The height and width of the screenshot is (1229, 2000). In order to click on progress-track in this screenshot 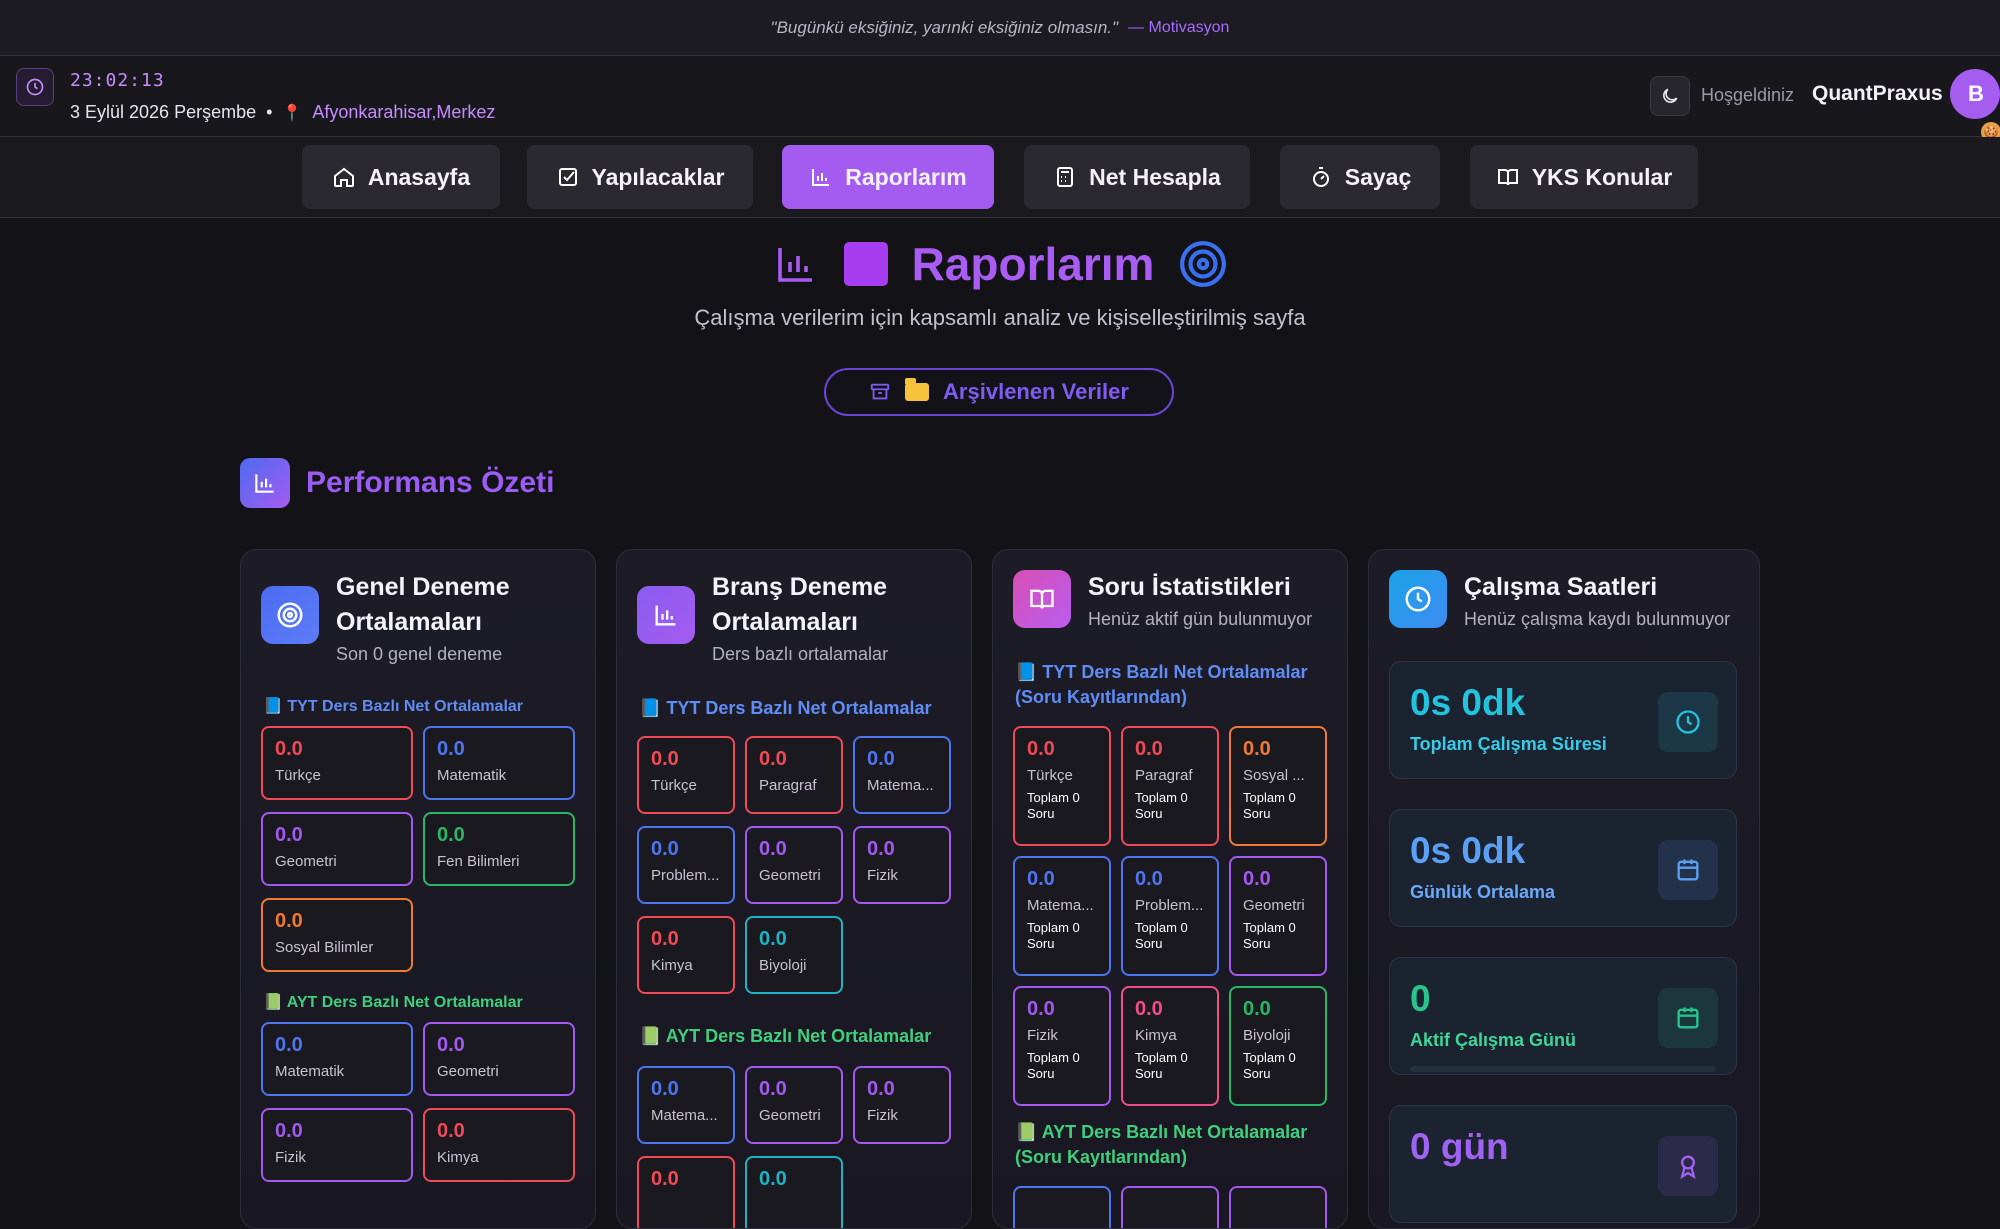, I will do `click(1563, 1069)`.